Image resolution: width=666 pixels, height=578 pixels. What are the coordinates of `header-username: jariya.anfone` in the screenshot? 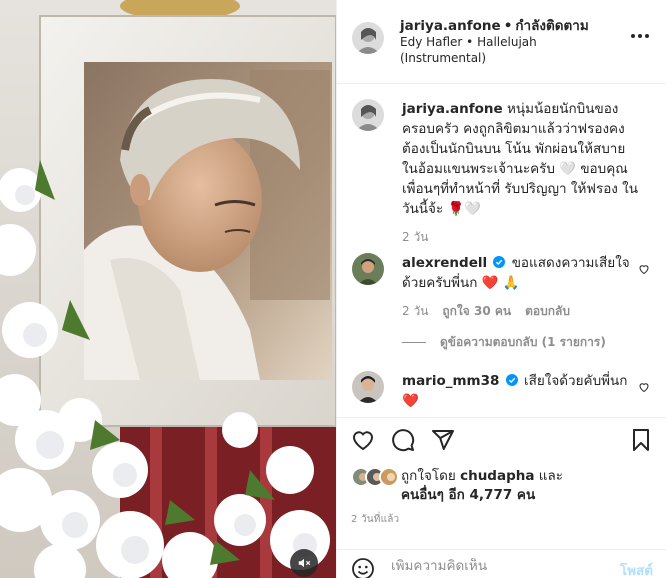 It's located at (450, 26).